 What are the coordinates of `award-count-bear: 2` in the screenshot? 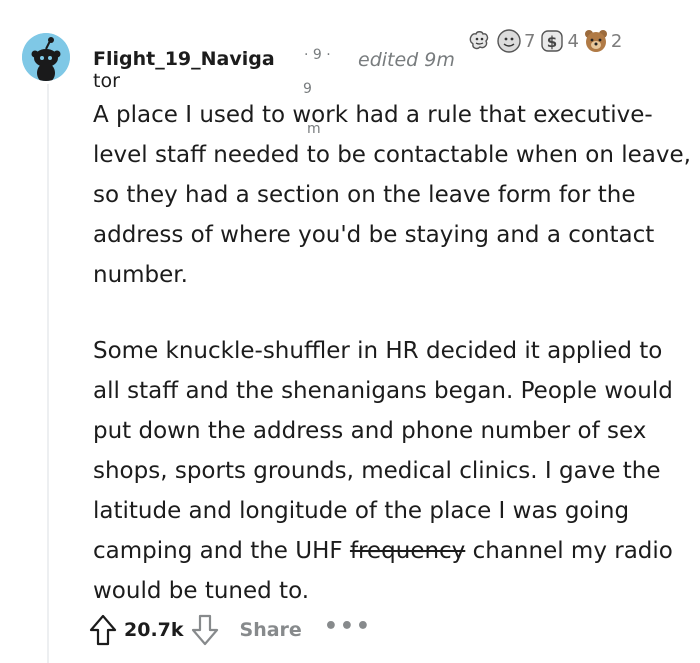 It's located at (616, 41).